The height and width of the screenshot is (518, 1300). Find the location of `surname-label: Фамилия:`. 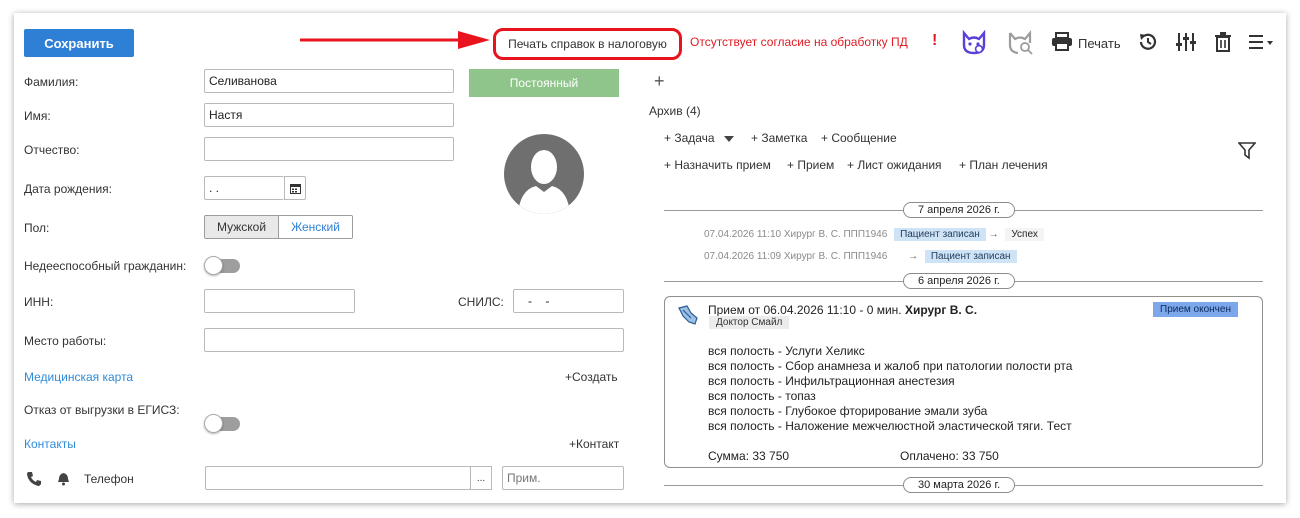

surname-label: Фамилия: is located at coordinates (51, 82).